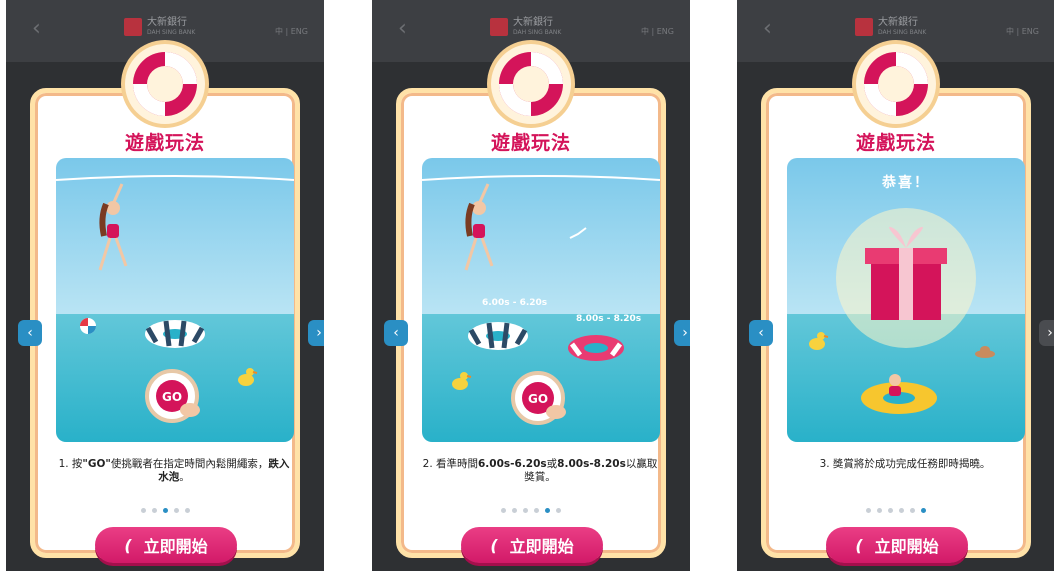 This screenshot has width=1054, height=571. I want to click on next-slide-button-disabled: ›, so click(1046, 333).